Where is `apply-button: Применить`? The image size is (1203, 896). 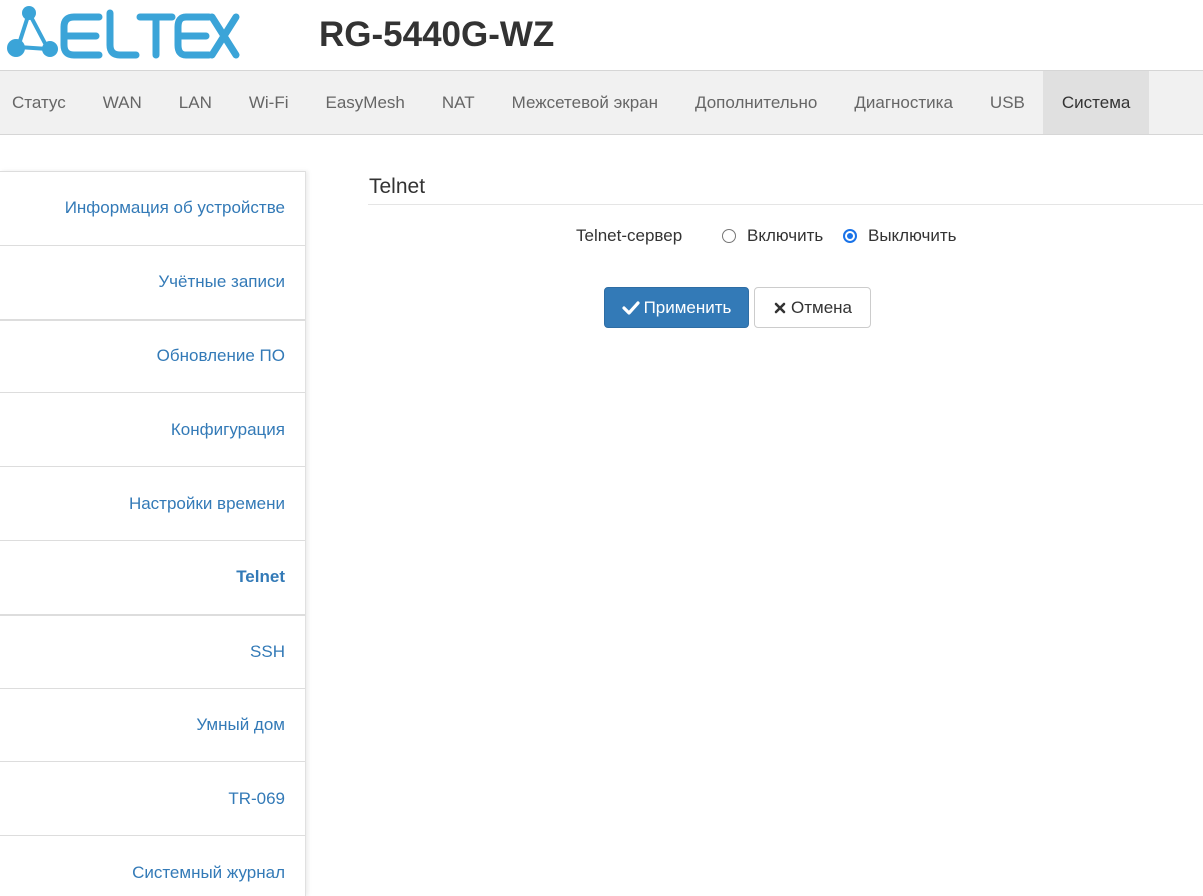
apply-button: Применить is located at coordinates (676, 307).